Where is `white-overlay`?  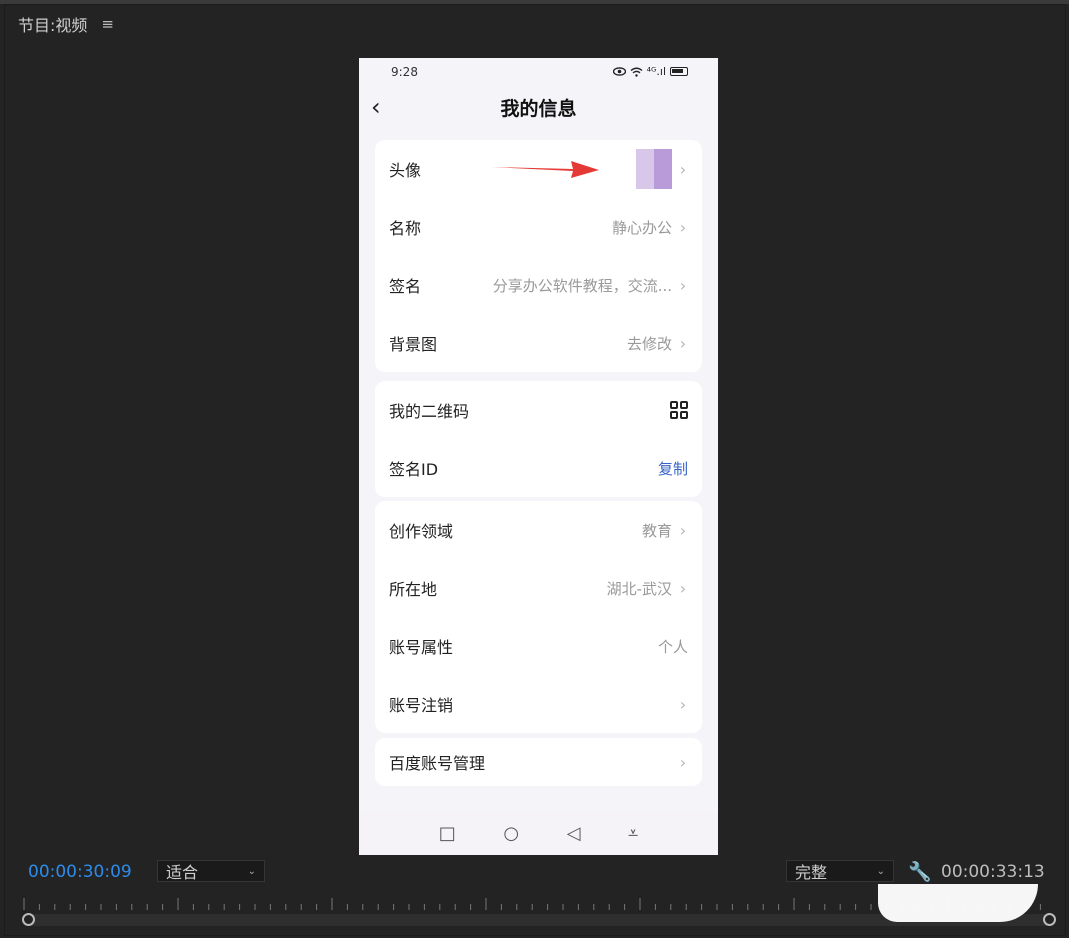 white-overlay is located at coordinates (958, 903).